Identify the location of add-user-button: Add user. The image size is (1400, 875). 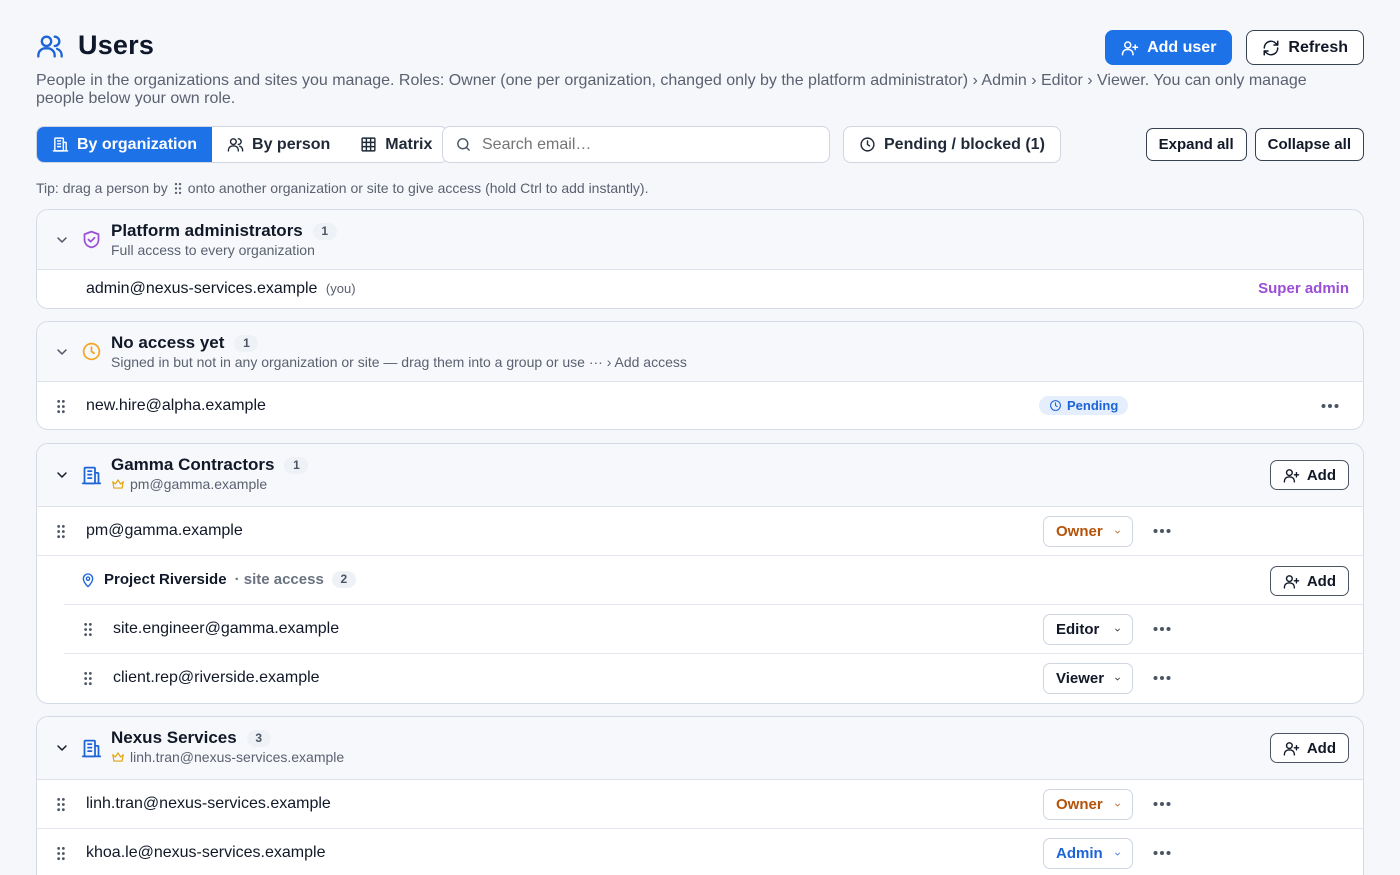
(1169, 47).